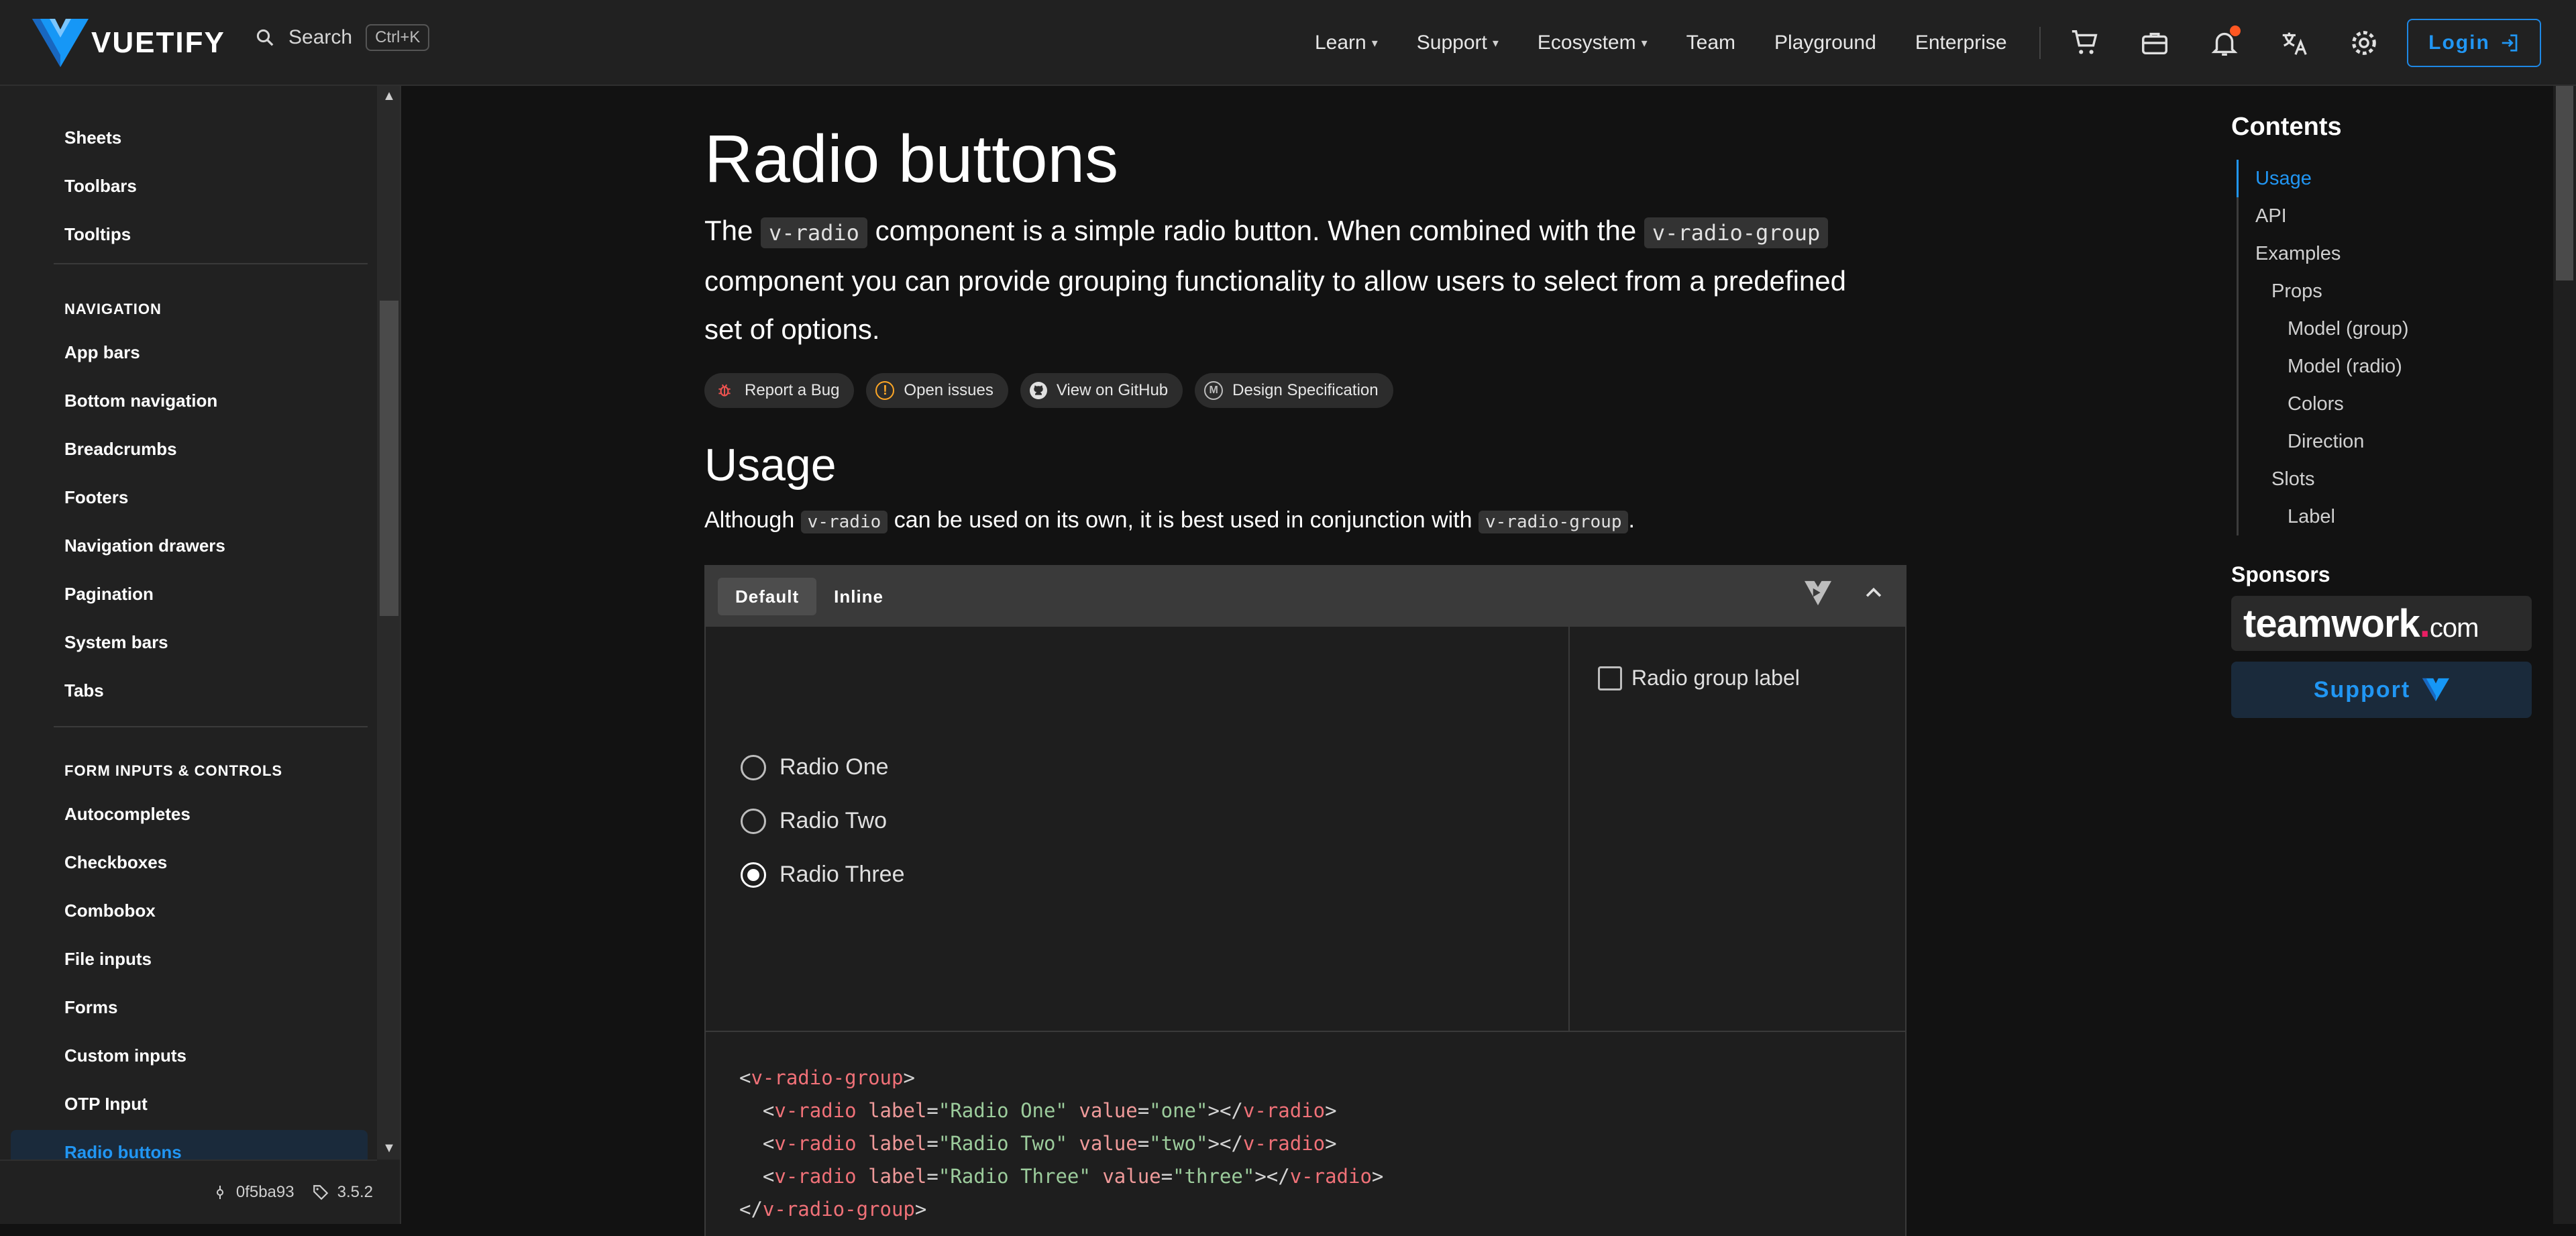  What do you see at coordinates (109, 594) in the screenshot?
I see `sidebar-item-pagination: Pagination` at bounding box center [109, 594].